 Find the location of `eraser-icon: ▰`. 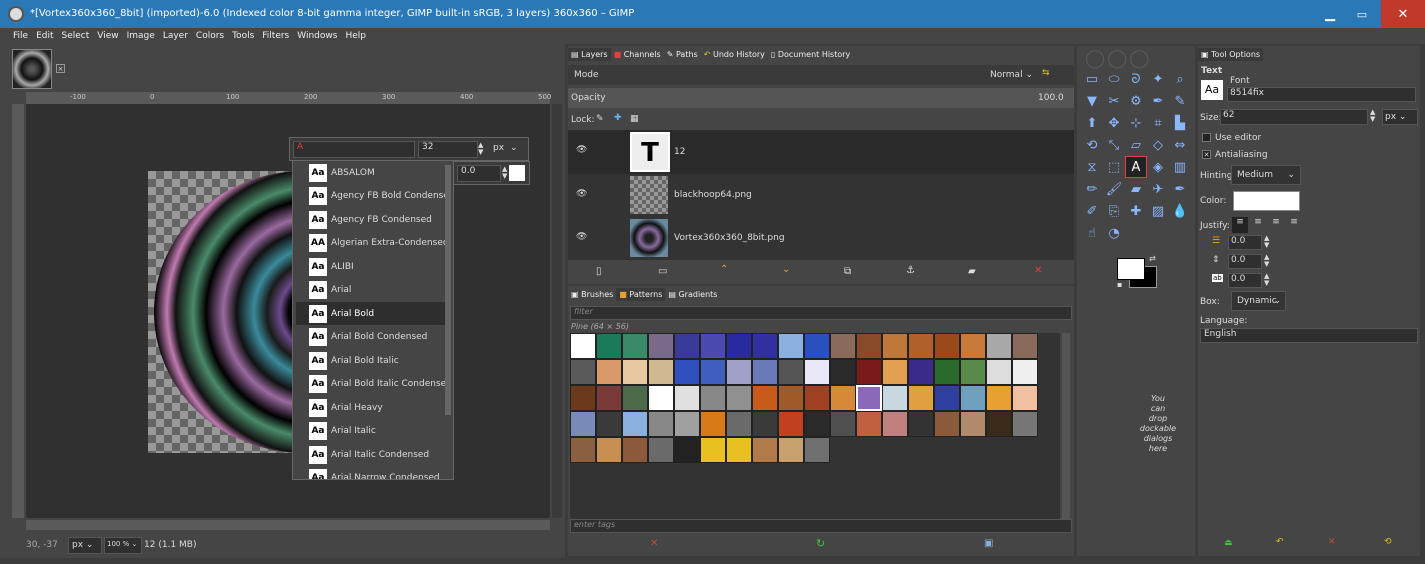

eraser-icon: ▰ is located at coordinates (1136, 189).